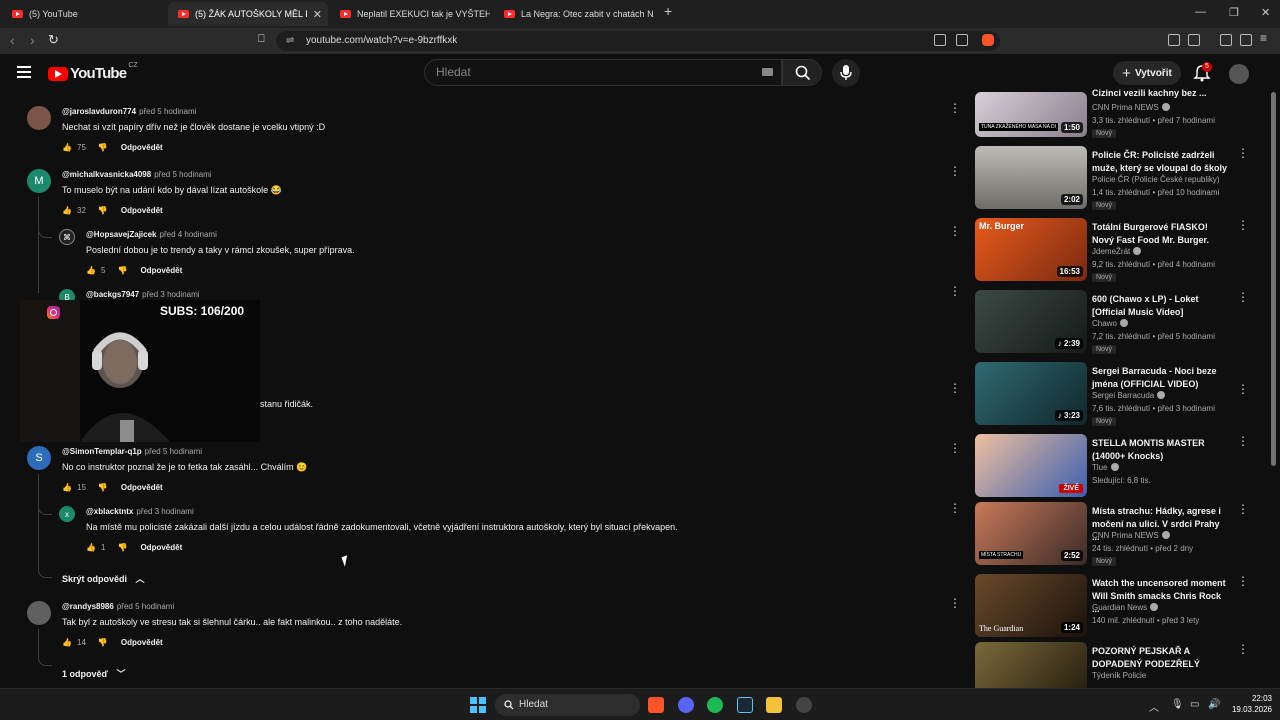  Describe the element at coordinates (567, 705) in the screenshot. I see `taskbar-search: Hledat` at that location.